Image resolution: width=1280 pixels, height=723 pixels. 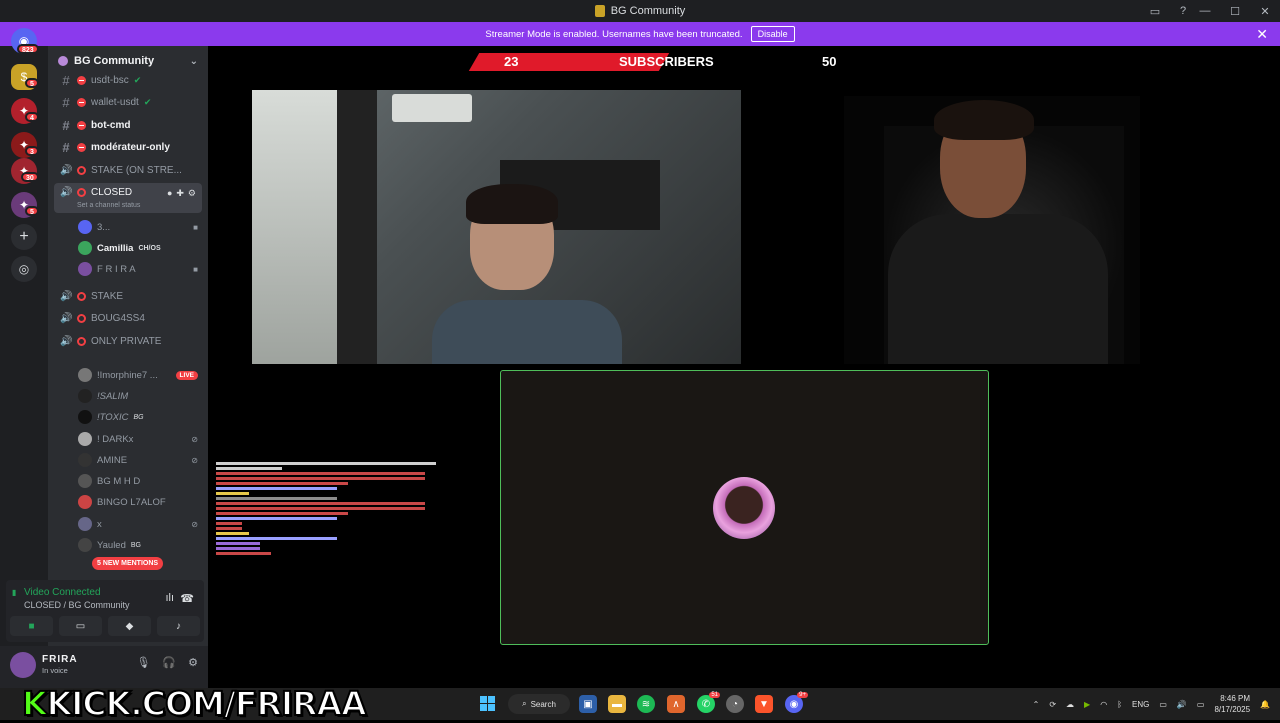 What do you see at coordinates (138, 248) in the screenshot?
I see `voice-user: Camillia CH/OS` at bounding box center [138, 248].